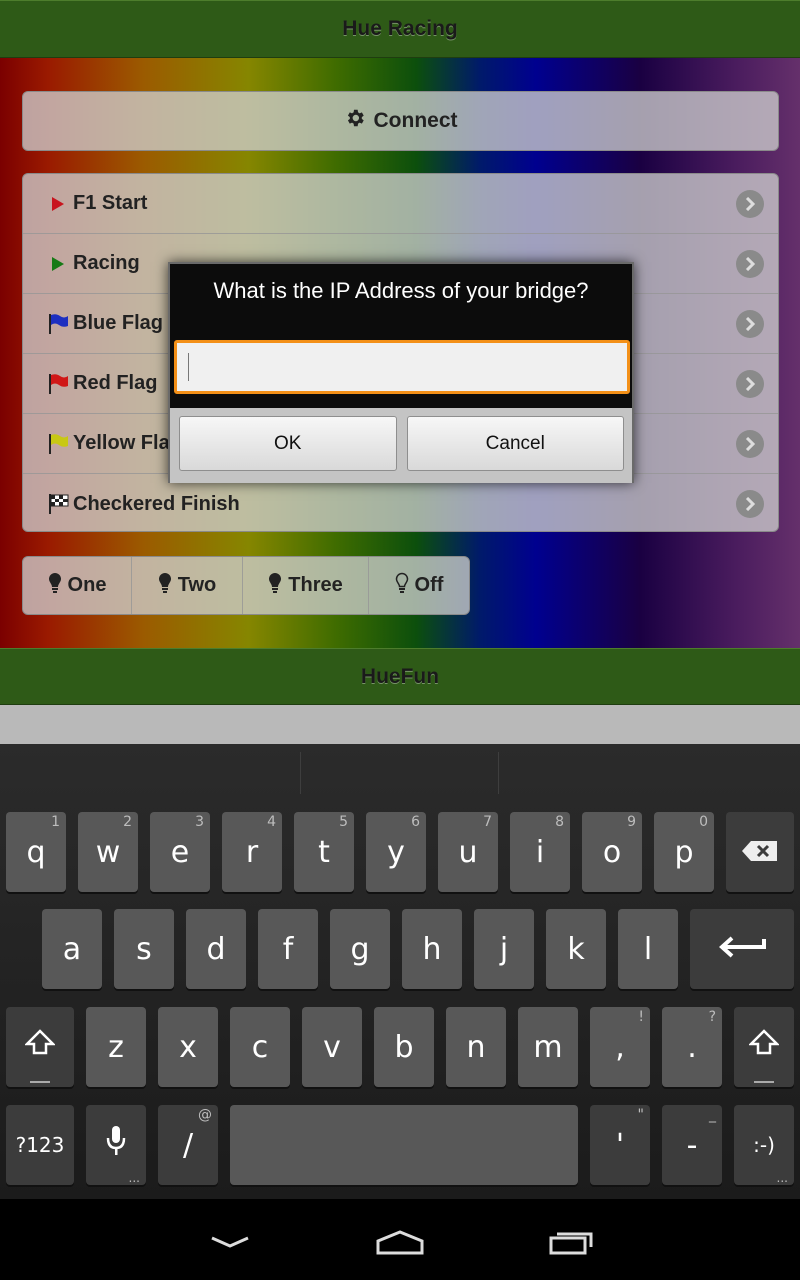 This screenshot has height=1280, width=800. Describe the element at coordinates (144, 949) in the screenshot. I see `key-s: s` at that location.